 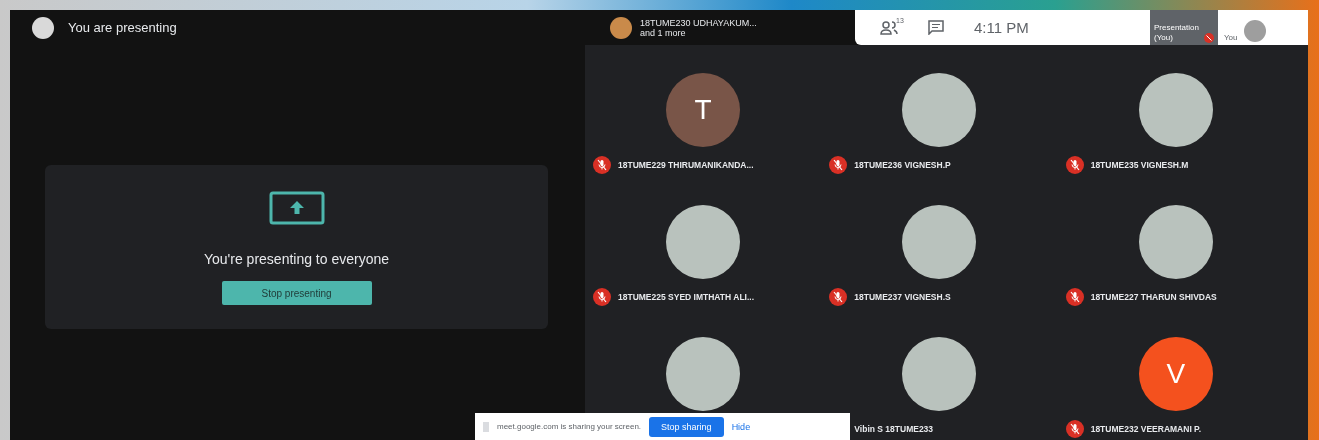 I want to click on sharing-message: meet.google.com is sharing your screen., so click(x=569, y=426).